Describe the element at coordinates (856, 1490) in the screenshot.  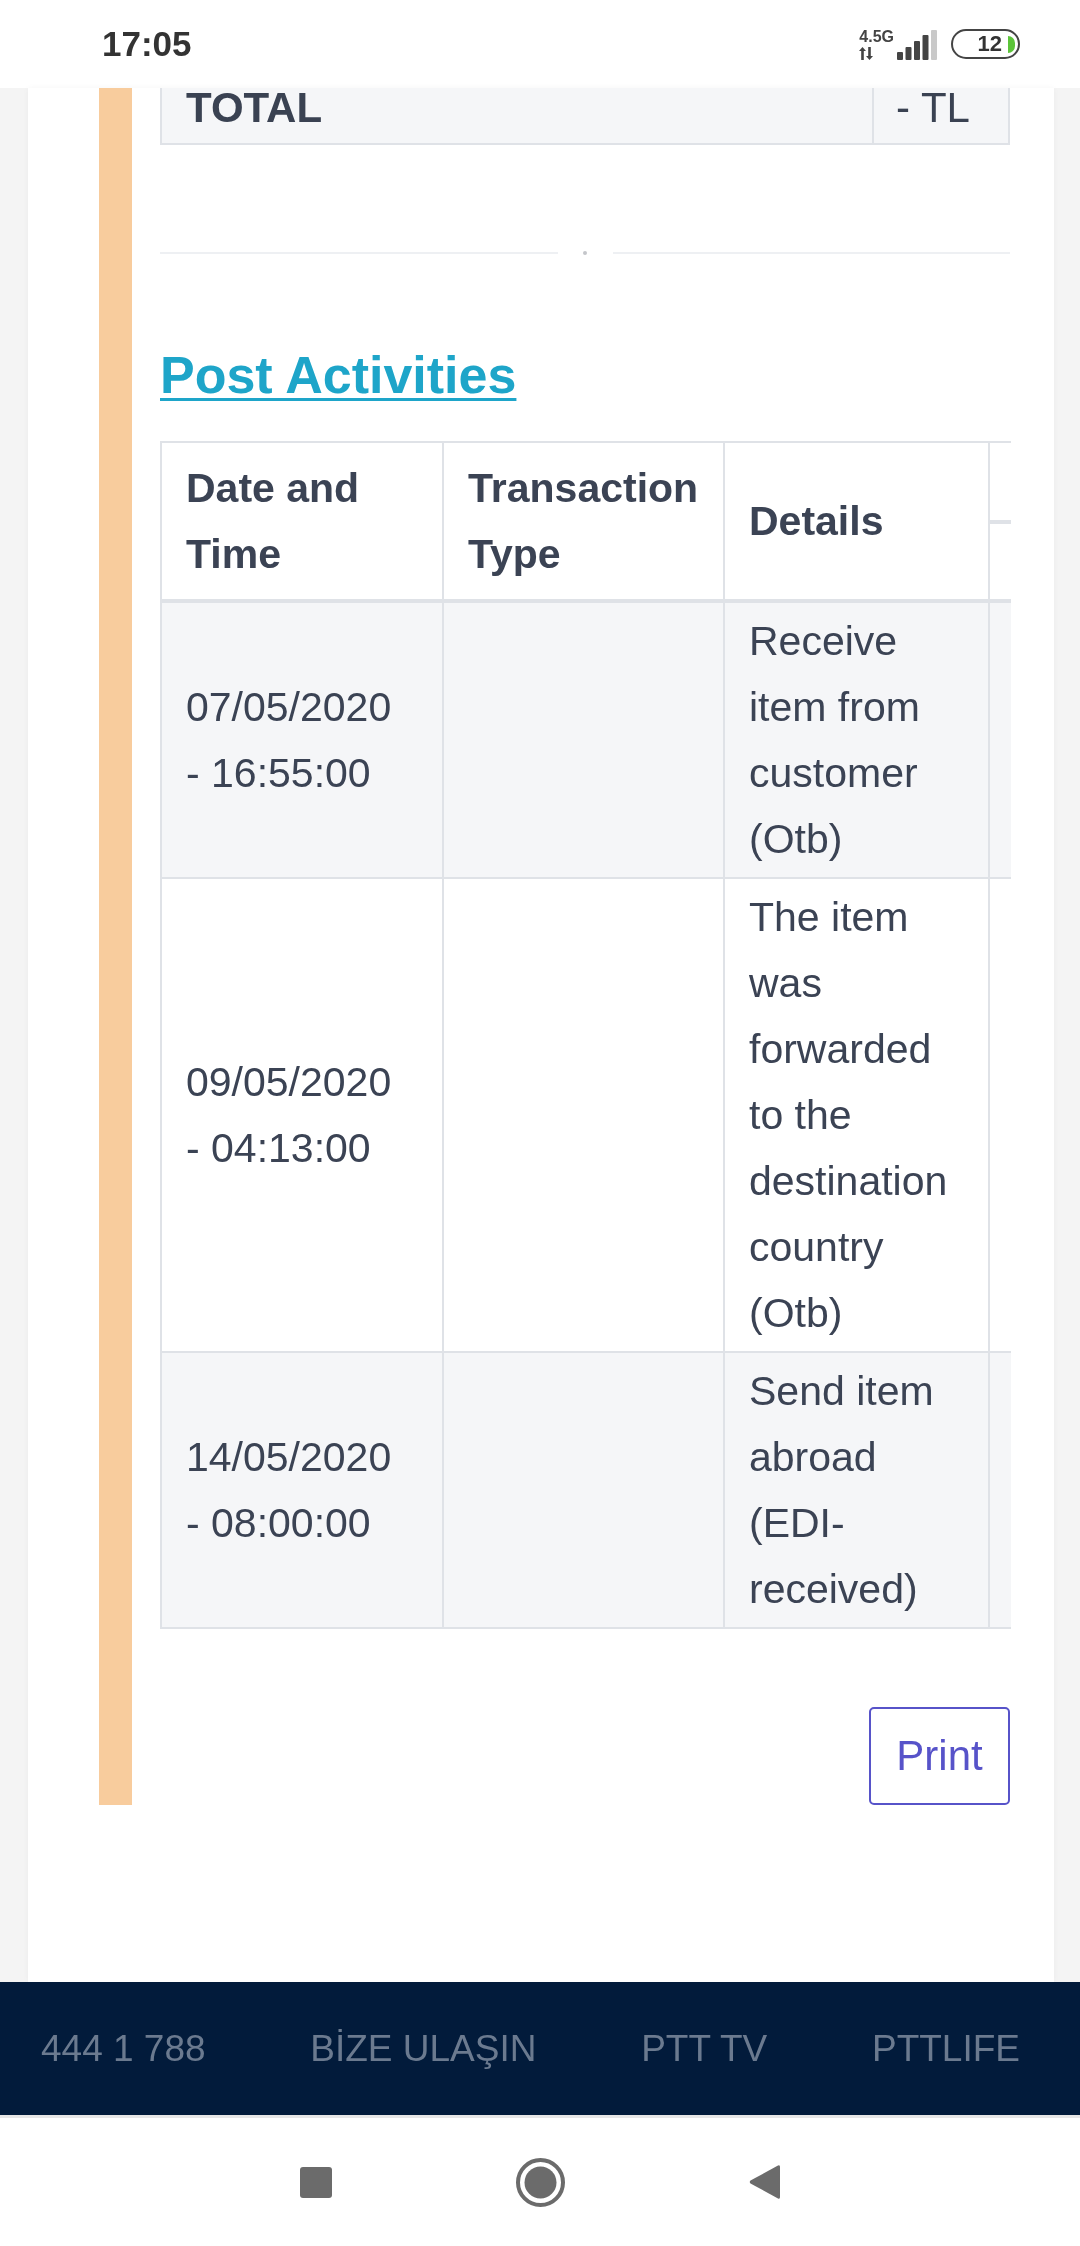
I see `table-cell: Send item abroad (EDI-received)` at that location.